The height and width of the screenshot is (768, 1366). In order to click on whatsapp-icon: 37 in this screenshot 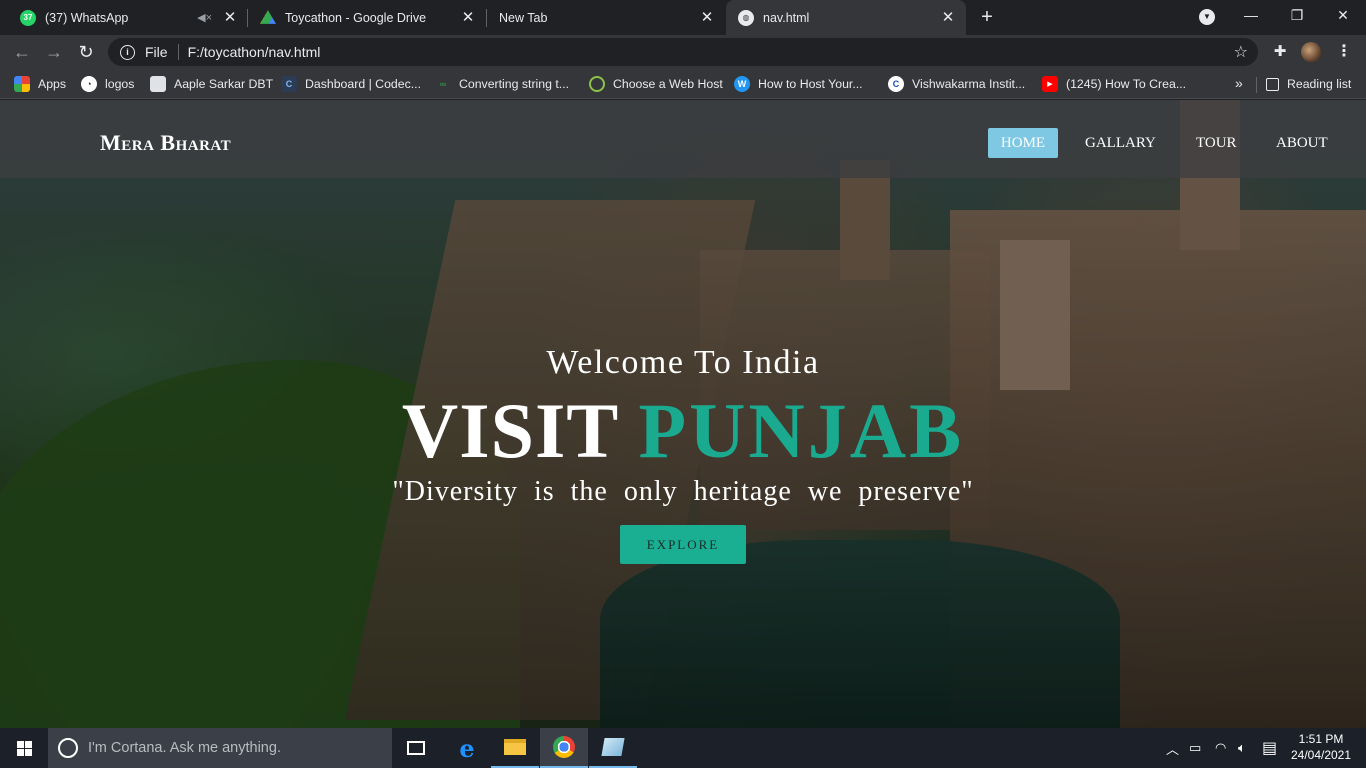, I will do `click(28, 17)`.